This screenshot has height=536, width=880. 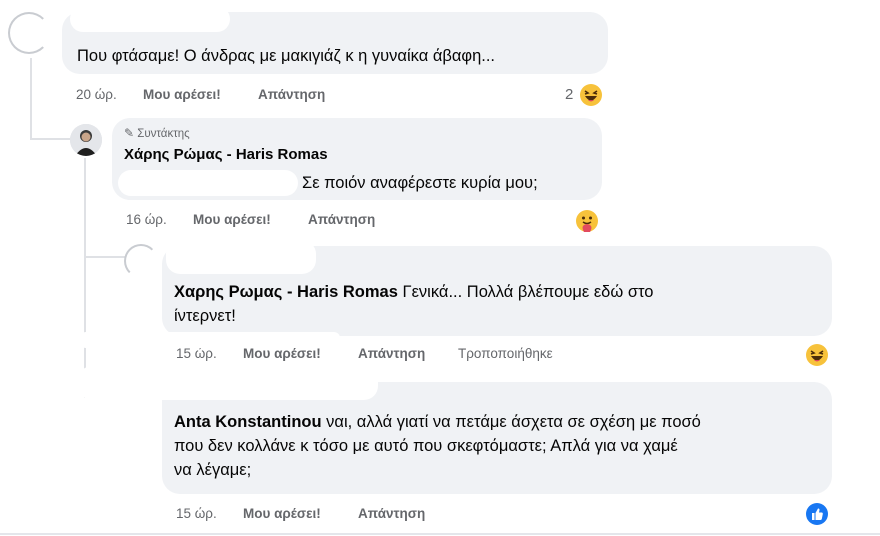 What do you see at coordinates (286, 292) in the screenshot?
I see `comment-author: Χαρης Ρωμας - Haris Romas` at bounding box center [286, 292].